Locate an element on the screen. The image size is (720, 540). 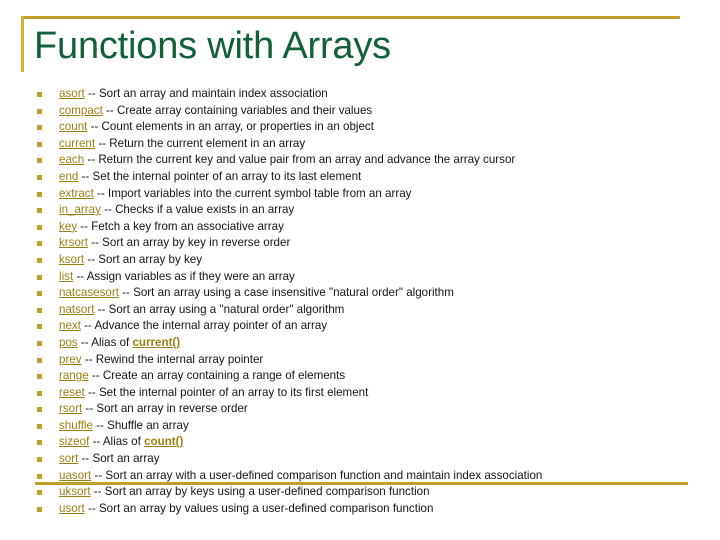
top-gold-rule is located at coordinates (350, 17).